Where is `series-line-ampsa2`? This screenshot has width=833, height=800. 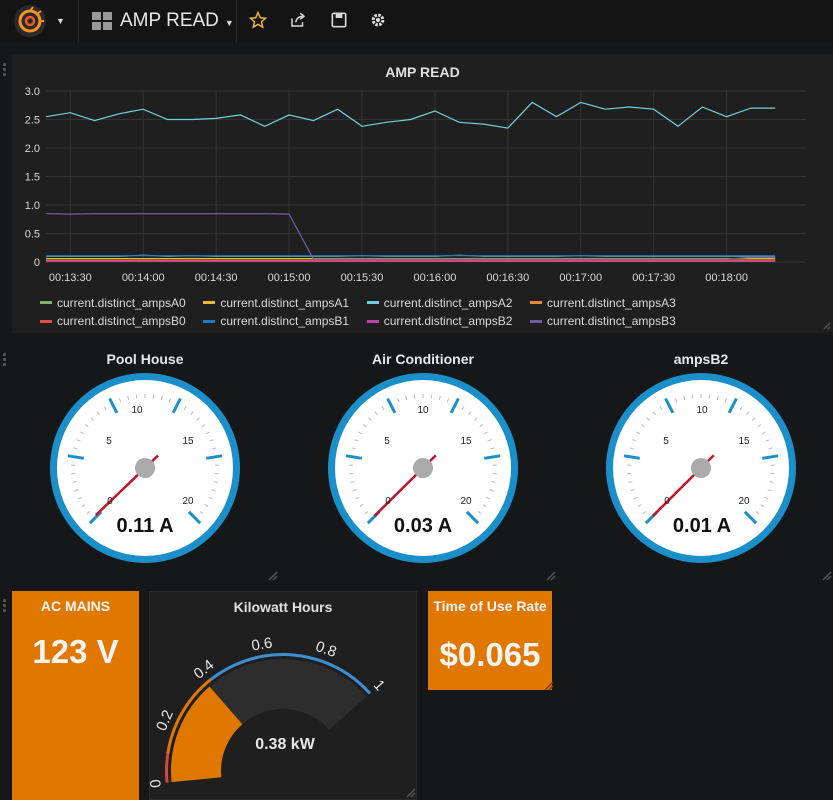
series-line-ampsa2 is located at coordinates (410, 115).